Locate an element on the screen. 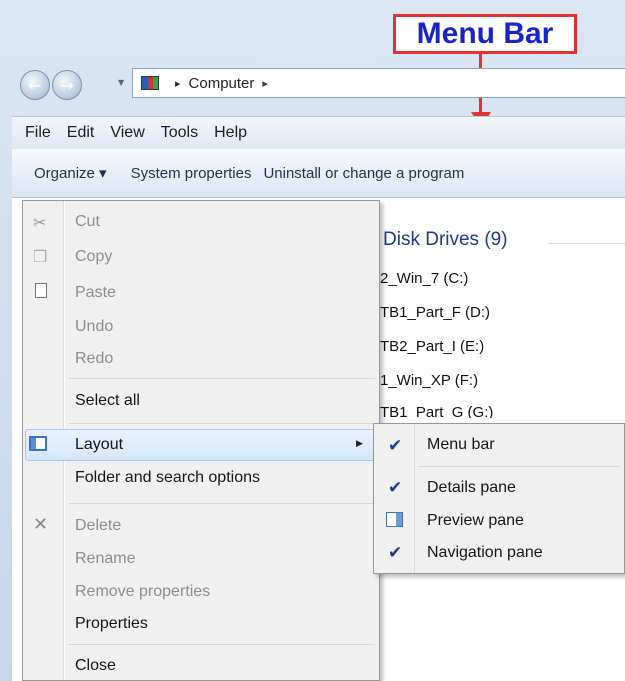 Image resolution: width=625 pixels, height=681 pixels. menu-item-undo: Undo is located at coordinates (94, 327).